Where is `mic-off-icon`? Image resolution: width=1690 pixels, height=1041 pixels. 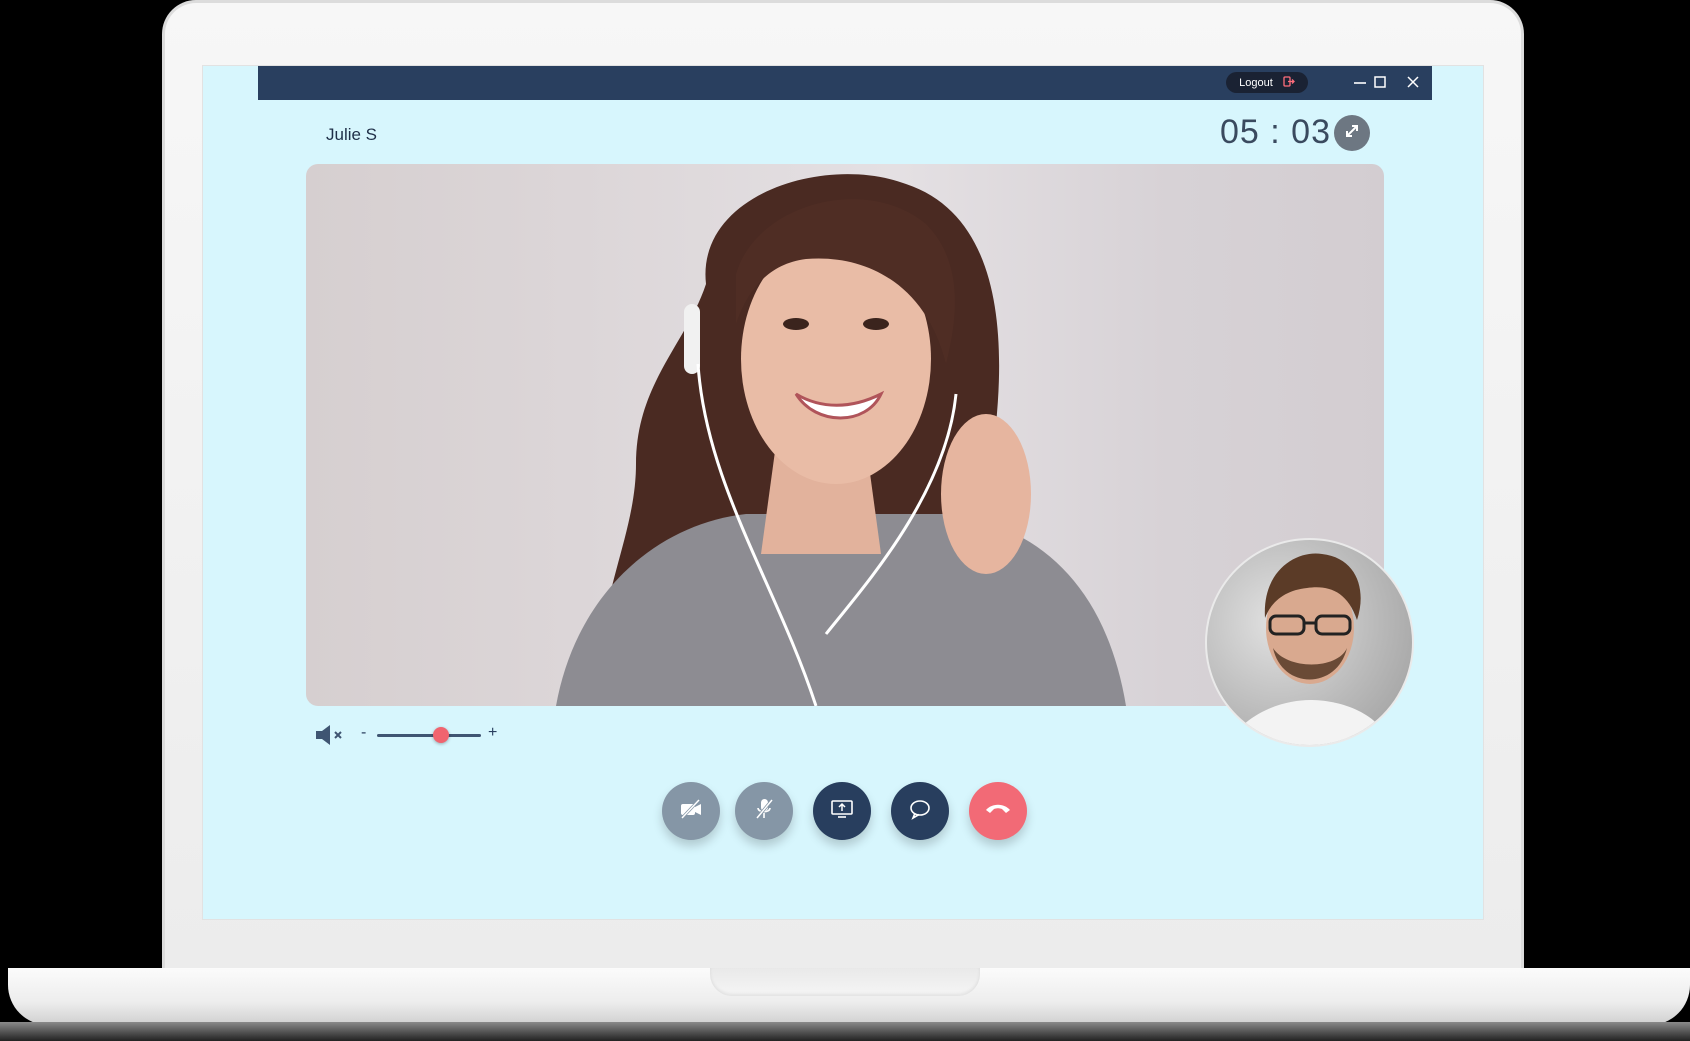
mic-off-icon is located at coordinates (764, 811).